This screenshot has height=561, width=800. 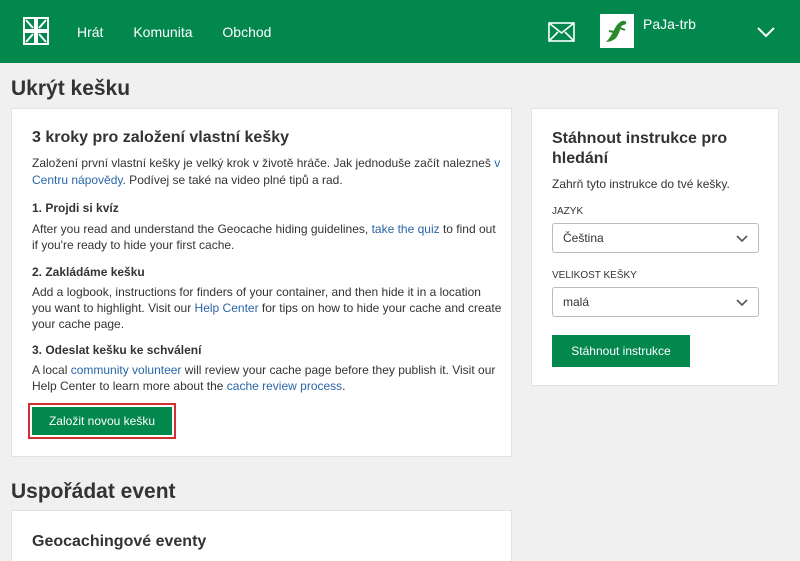 I want to click on geocaching-events-card: Geocachingové eventy, so click(x=261, y=535).